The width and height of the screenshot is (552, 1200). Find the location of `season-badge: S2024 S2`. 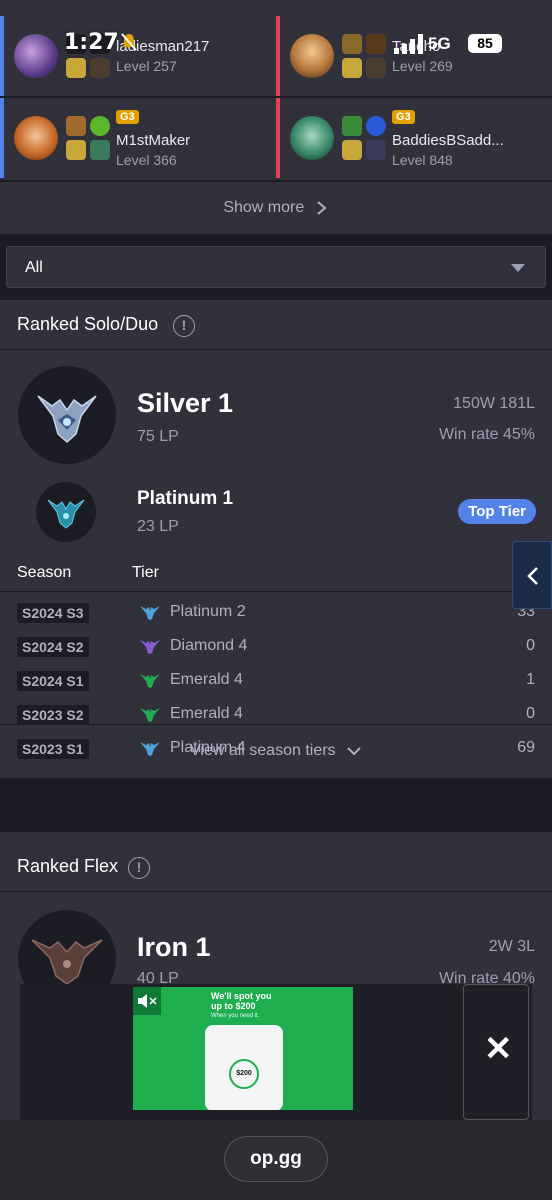

season-badge: S2024 S2 is located at coordinates (53, 647).